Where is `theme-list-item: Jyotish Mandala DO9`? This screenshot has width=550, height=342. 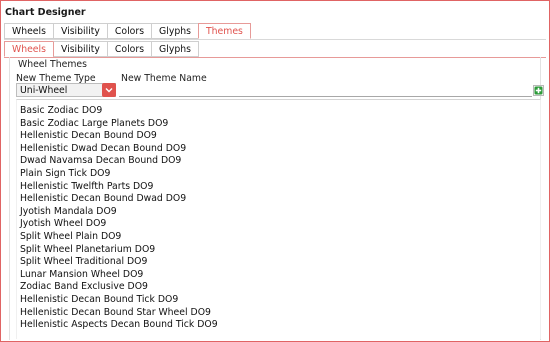 theme-list-item: Jyotish Mandala DO9 is located at coordinates (68, 212).